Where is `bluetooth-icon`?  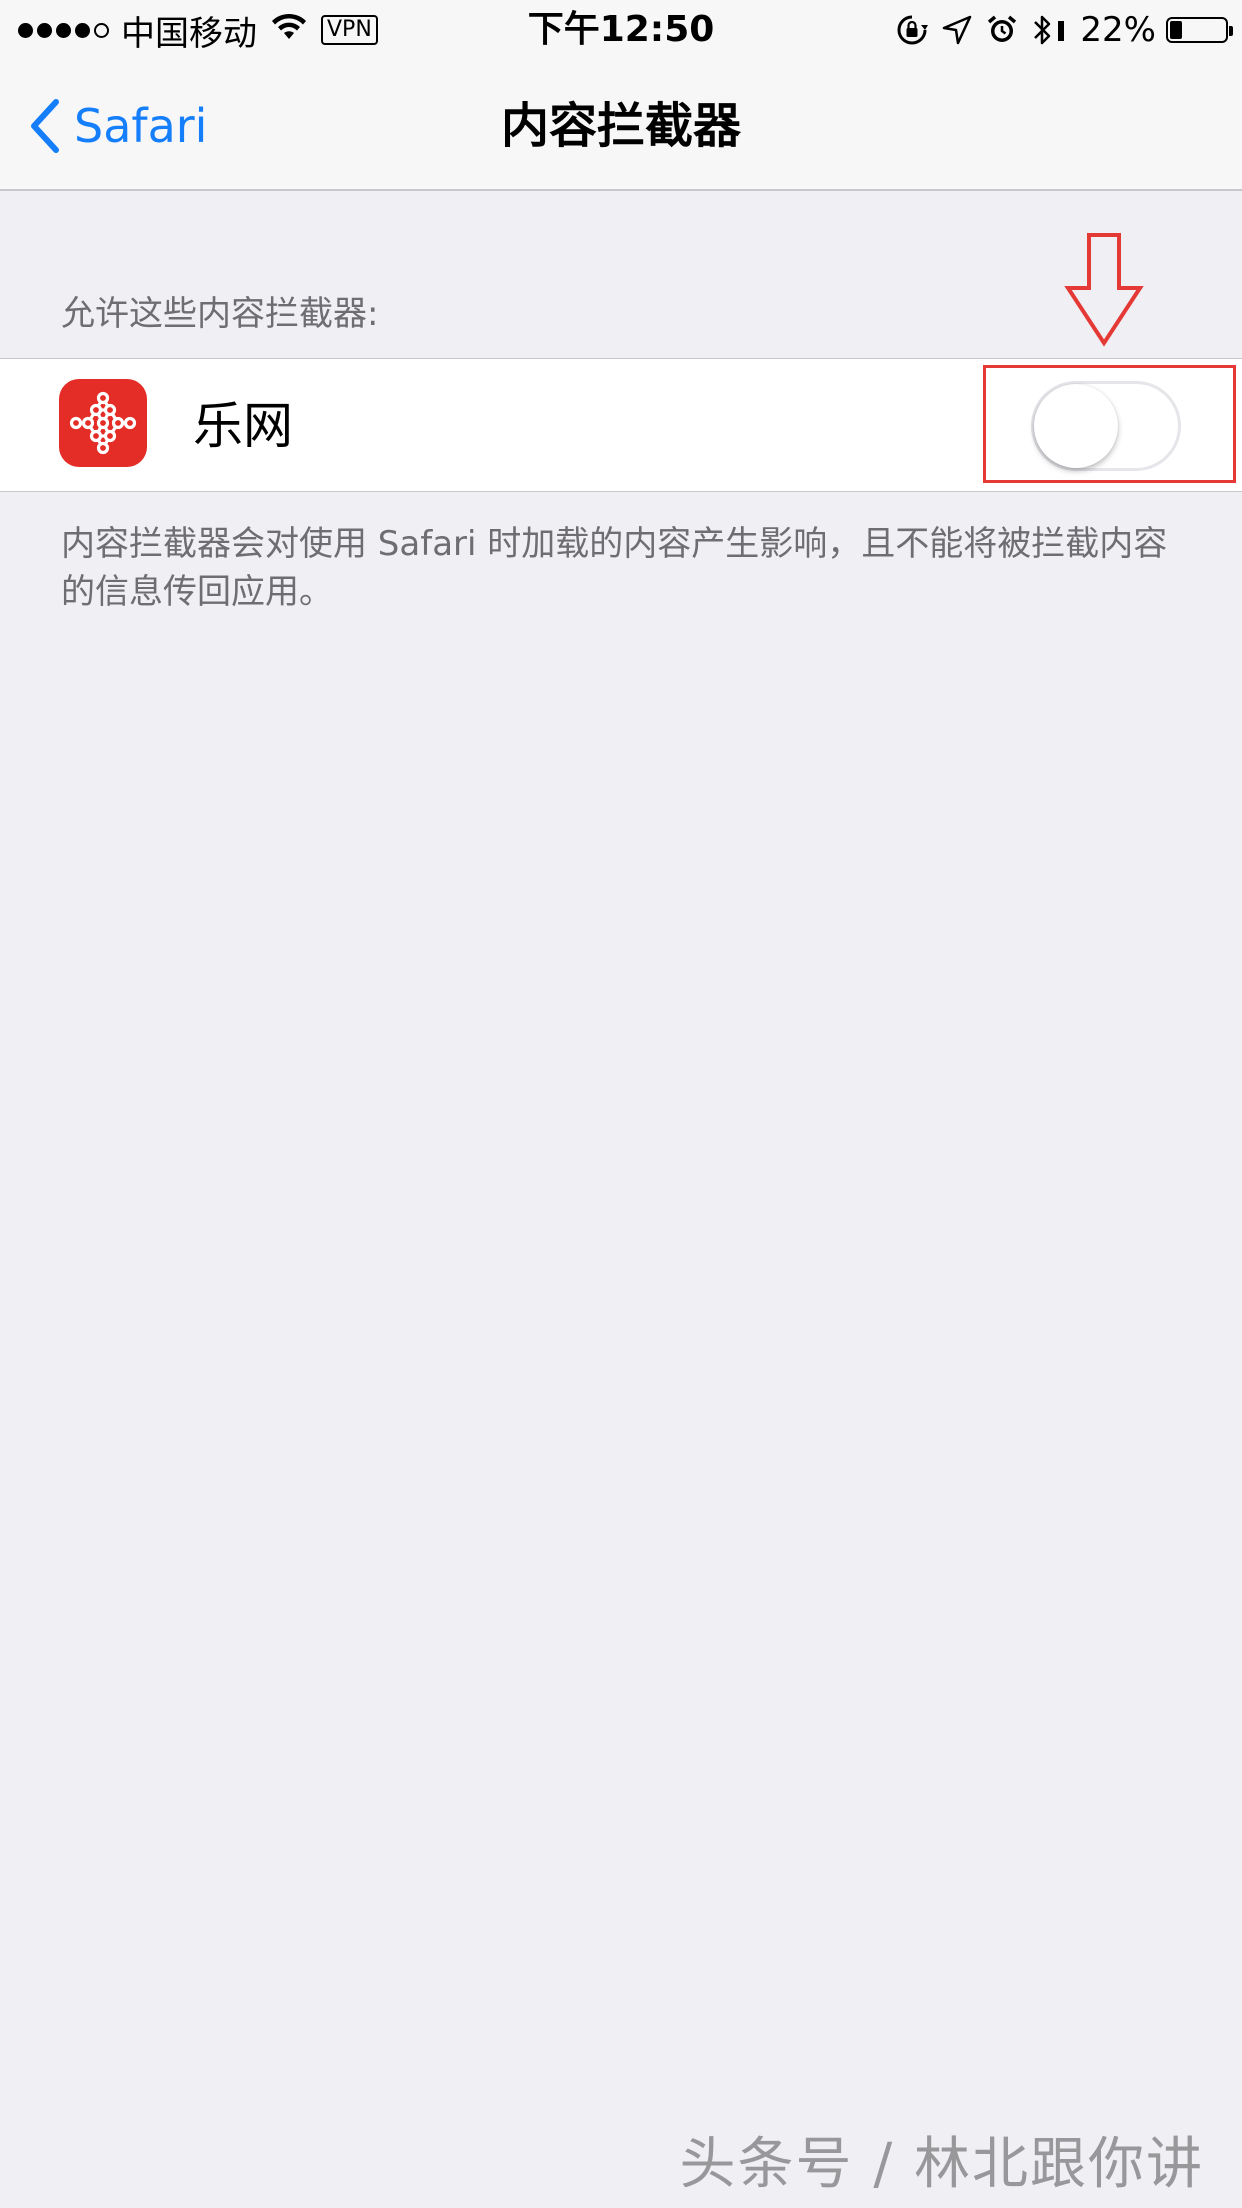
bluetooth-icon is located at coordinates (1049, 30).